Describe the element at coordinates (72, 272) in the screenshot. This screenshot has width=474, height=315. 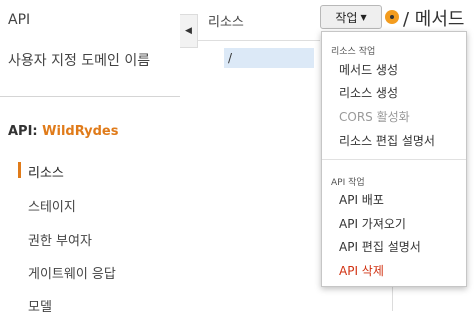
I see `sidebar-item-gateway-responses: 게이트웨이 응답` at that location.